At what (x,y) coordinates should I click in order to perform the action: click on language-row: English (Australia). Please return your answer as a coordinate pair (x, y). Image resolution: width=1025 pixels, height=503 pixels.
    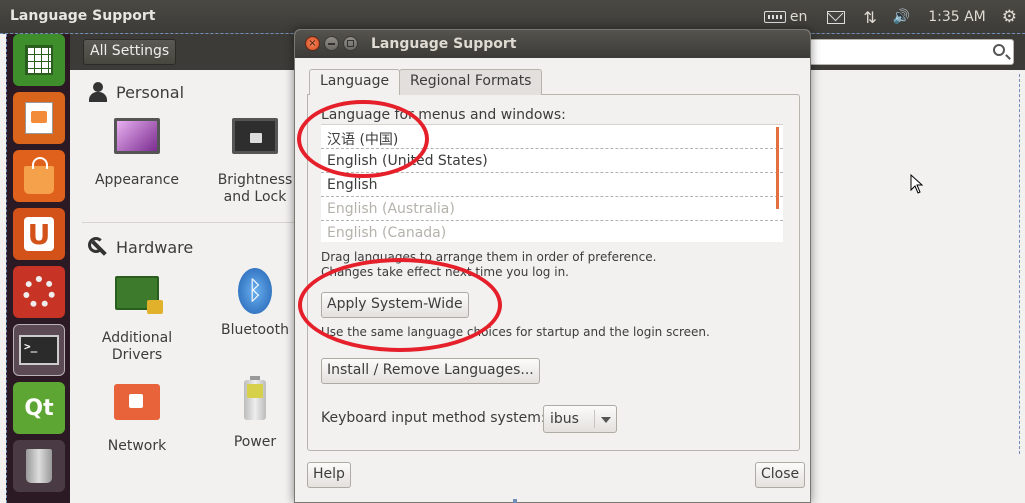
    Looking at the image, I should click on (552, 209).